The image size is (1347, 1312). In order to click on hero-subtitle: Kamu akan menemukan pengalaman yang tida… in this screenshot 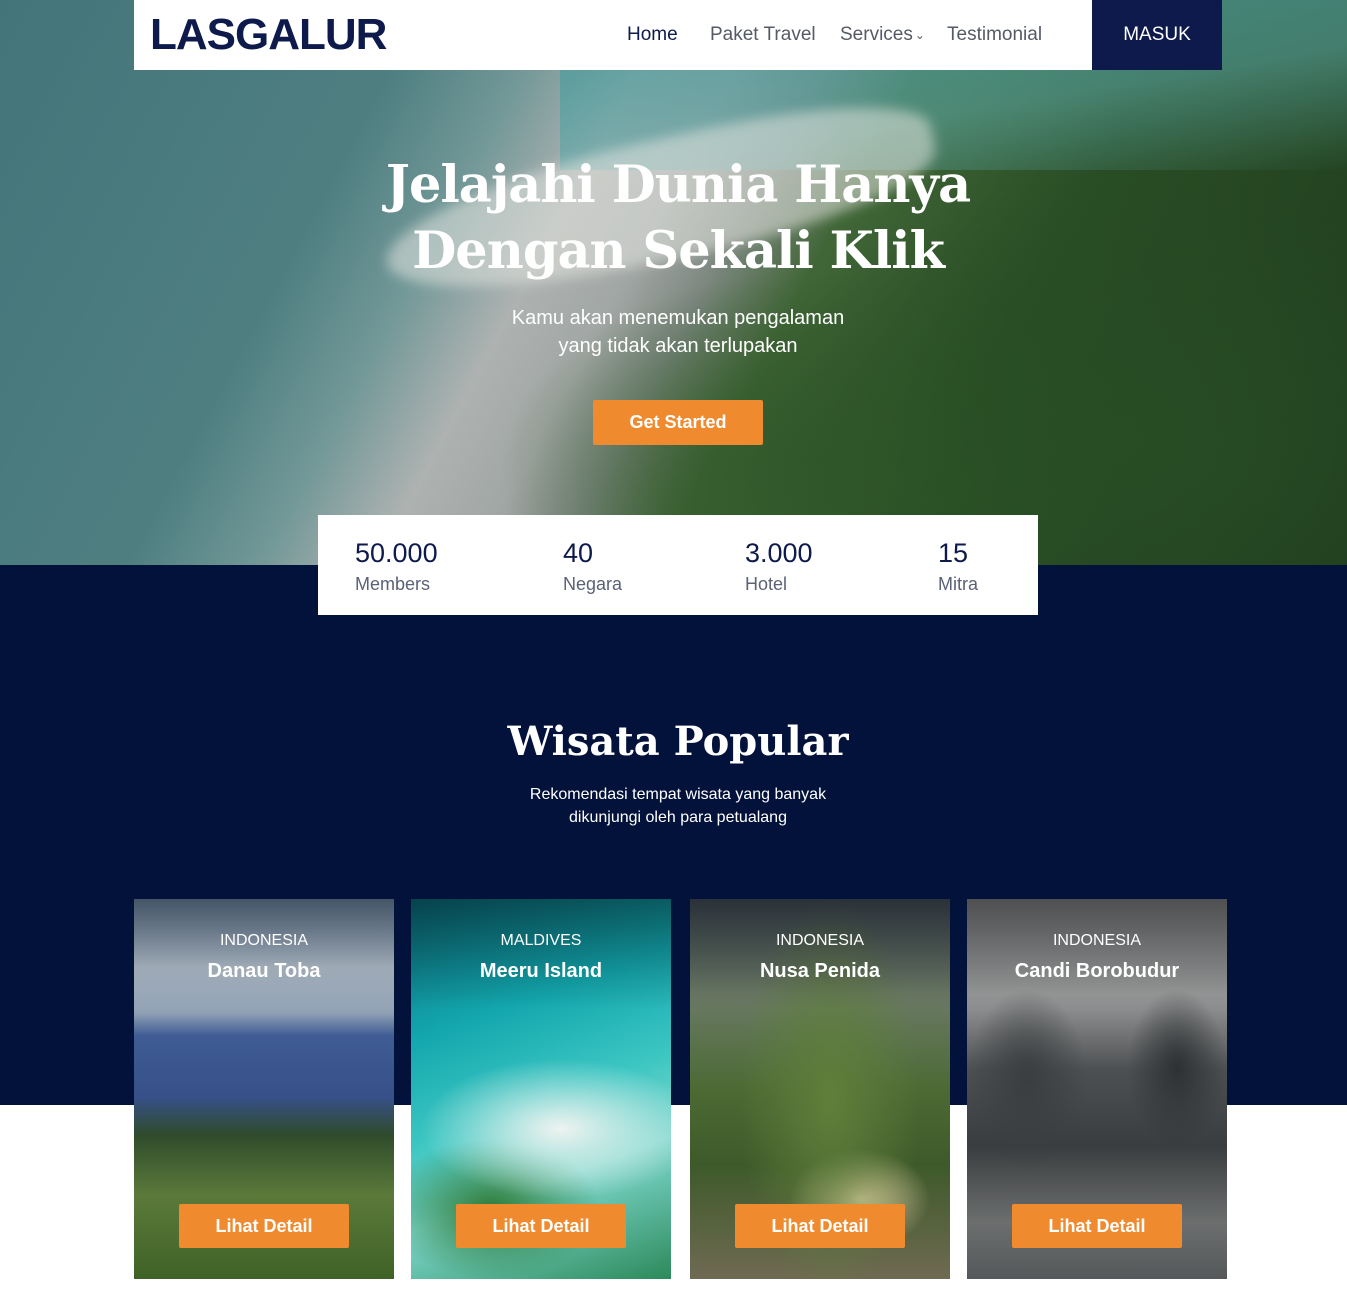, I will do `click(678, 332)`.